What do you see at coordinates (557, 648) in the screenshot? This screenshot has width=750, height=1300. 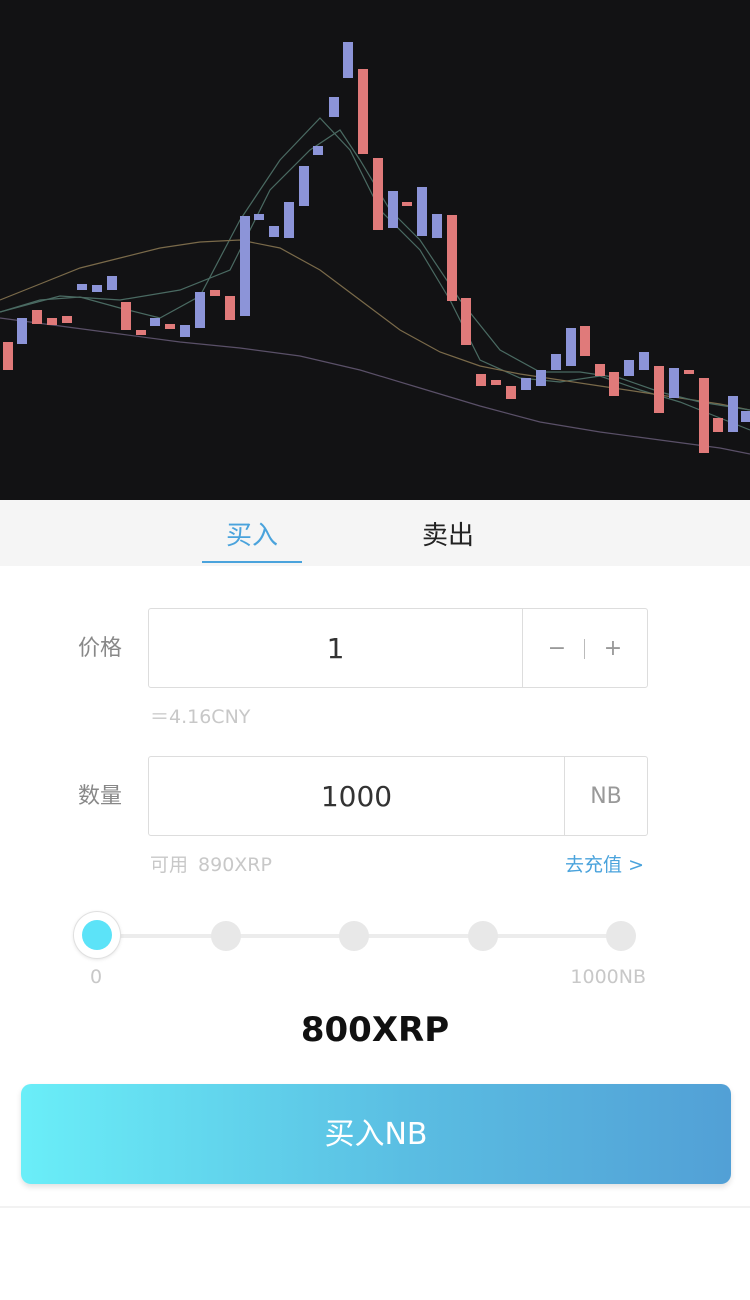 I see `decrease-price-button: −` at bounding box center [557, 648].